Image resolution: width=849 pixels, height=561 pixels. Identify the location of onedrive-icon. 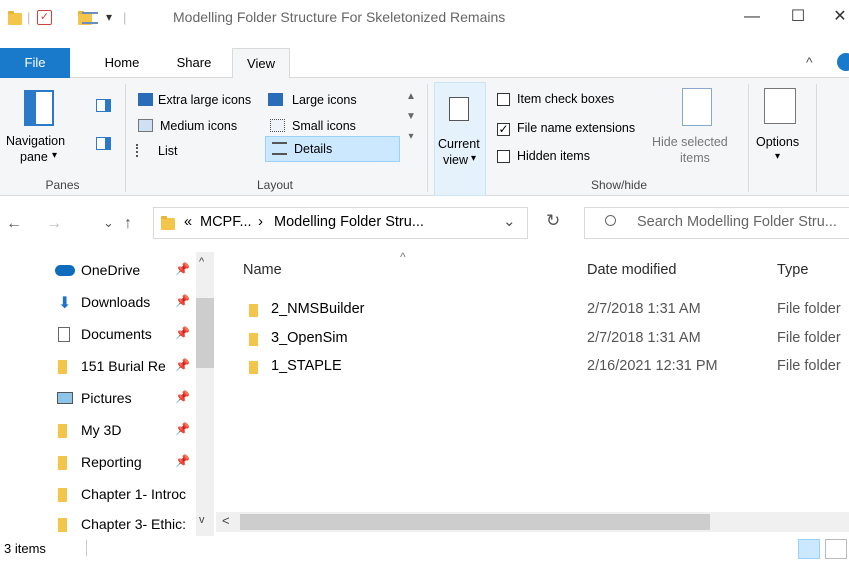
(65, 270).